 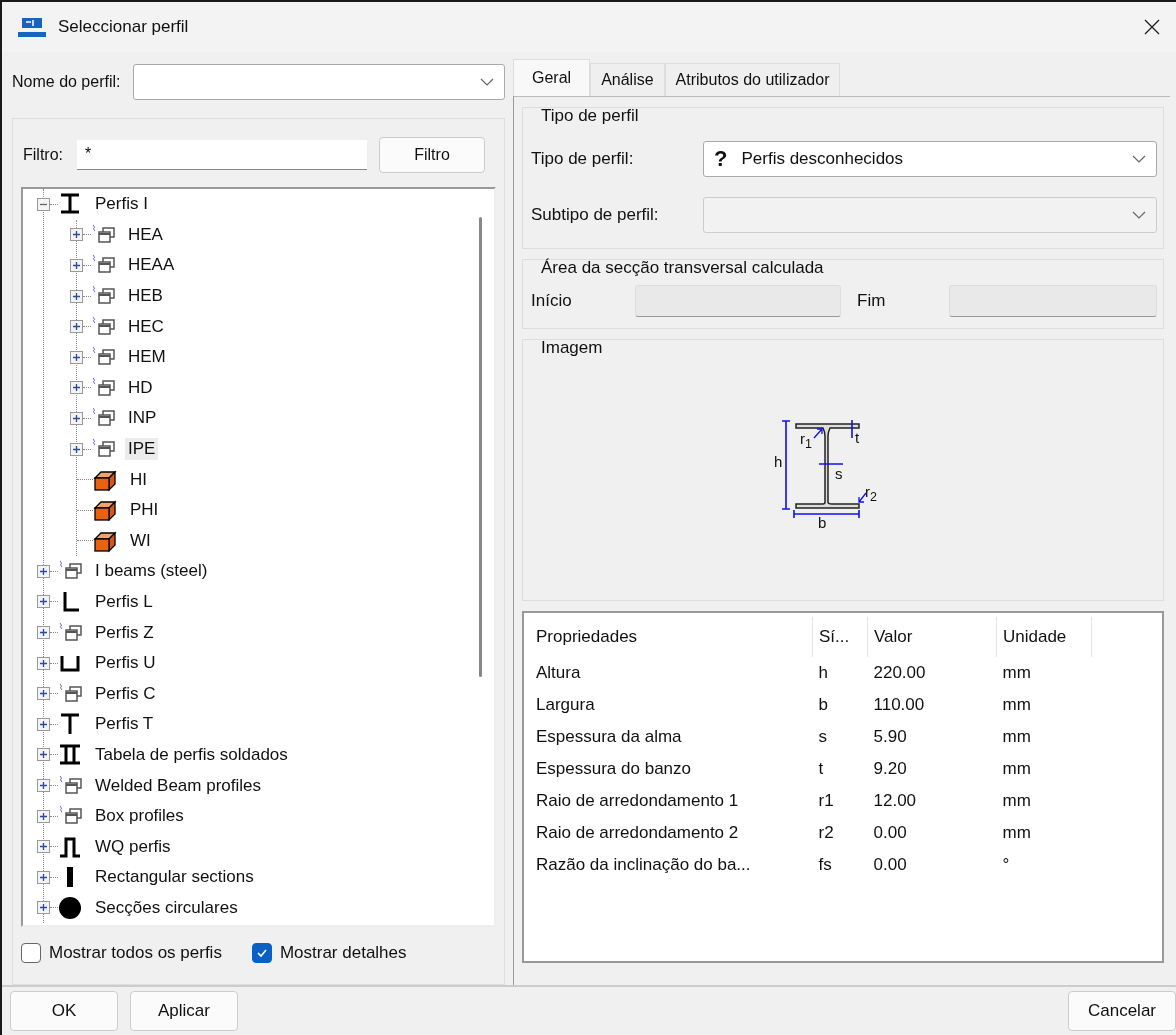 I want to click on double-tee-icon, so click(x=70, y=754).